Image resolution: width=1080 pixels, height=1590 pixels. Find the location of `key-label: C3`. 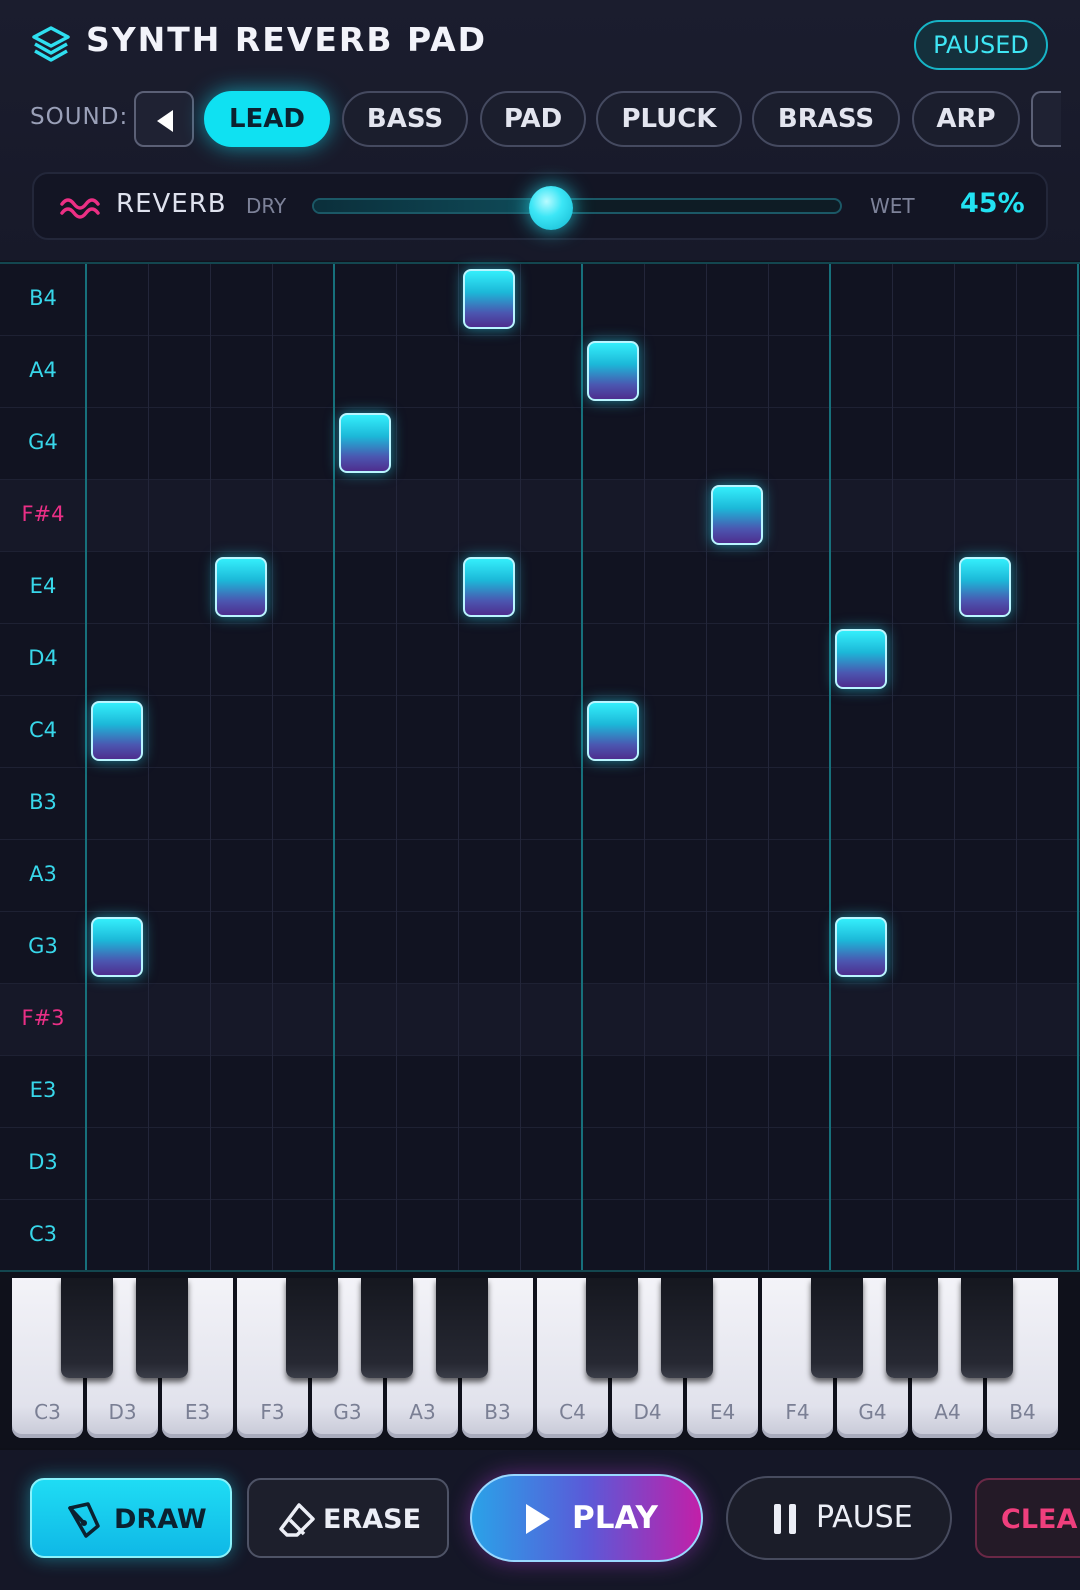

key-label: C3 is located at coordinates (47, 1412).